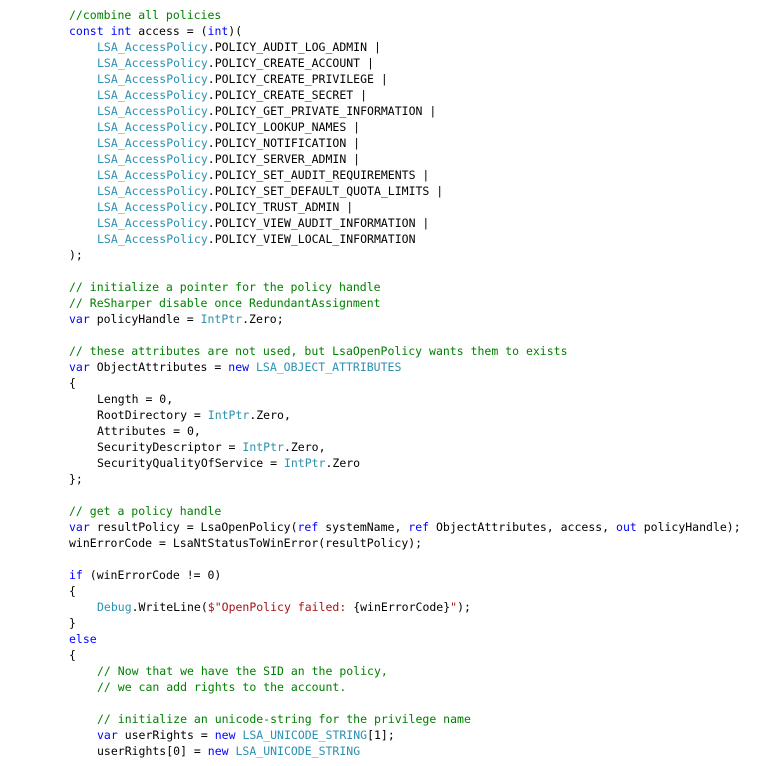 The image size is (761, 766). What do you see at coordinates (79, 367) in the screenshot?
I see `code-token: var` at bounding box center [79, 367].